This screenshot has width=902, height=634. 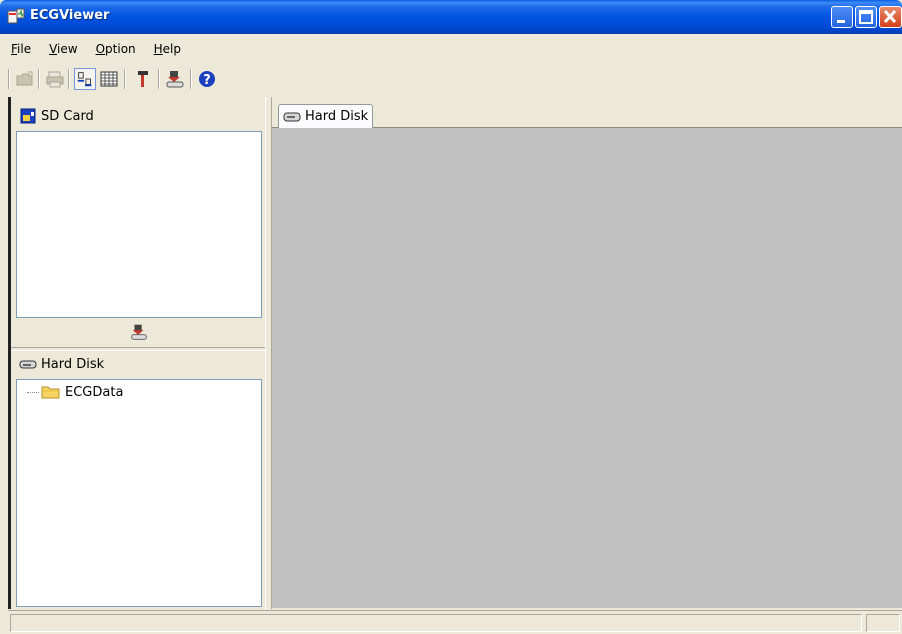 What do you see at coordinates (436, 623) in the screenshot?
I see `status-panel-main` at bounding box center [436, 623].